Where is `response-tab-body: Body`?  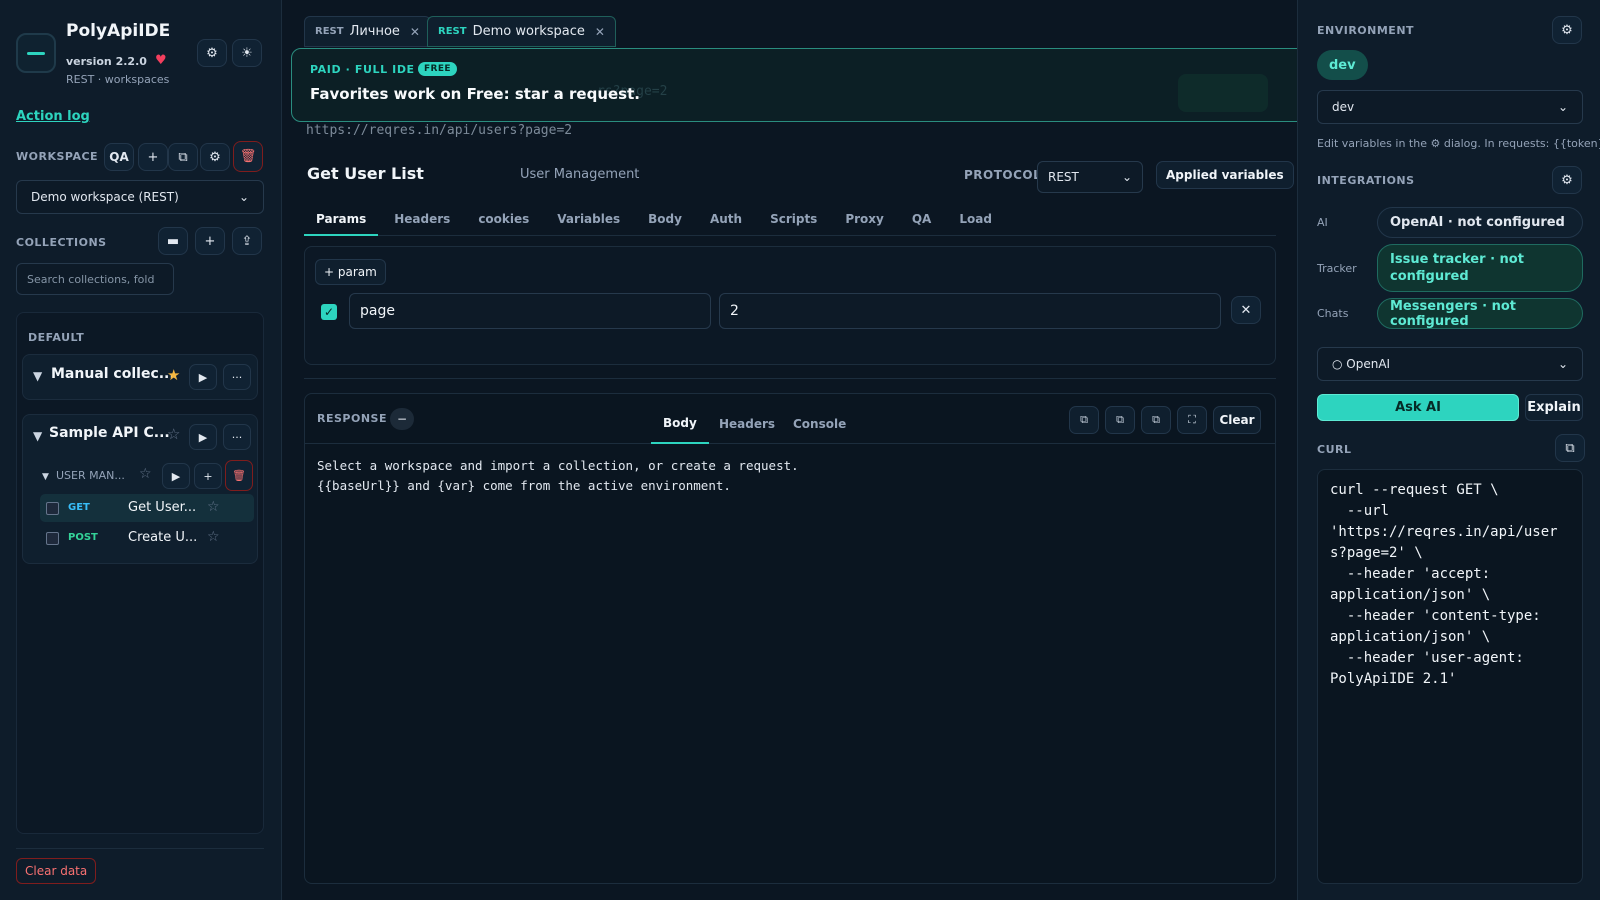 response-tab-body: Body is located at coordinates (680, 424).